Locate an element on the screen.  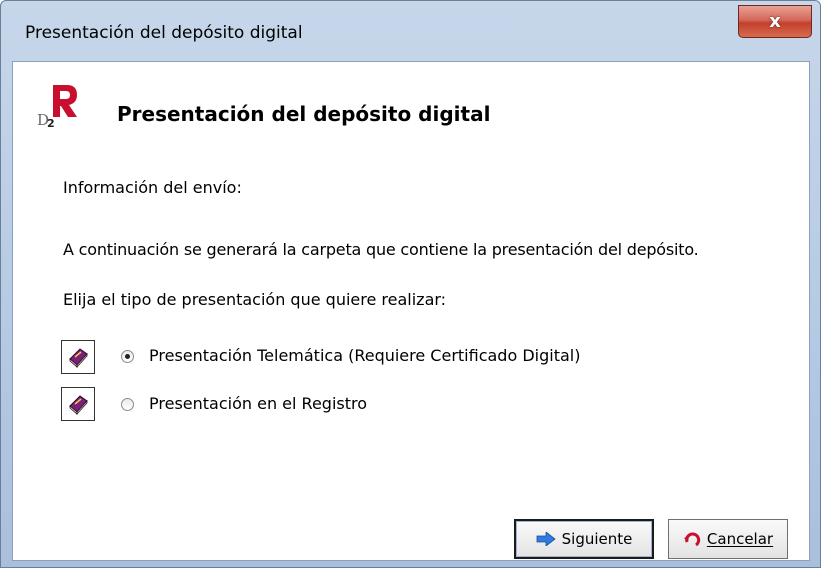
title-bar: Presentación del depósito digital x is located at coordinates (410, 31).